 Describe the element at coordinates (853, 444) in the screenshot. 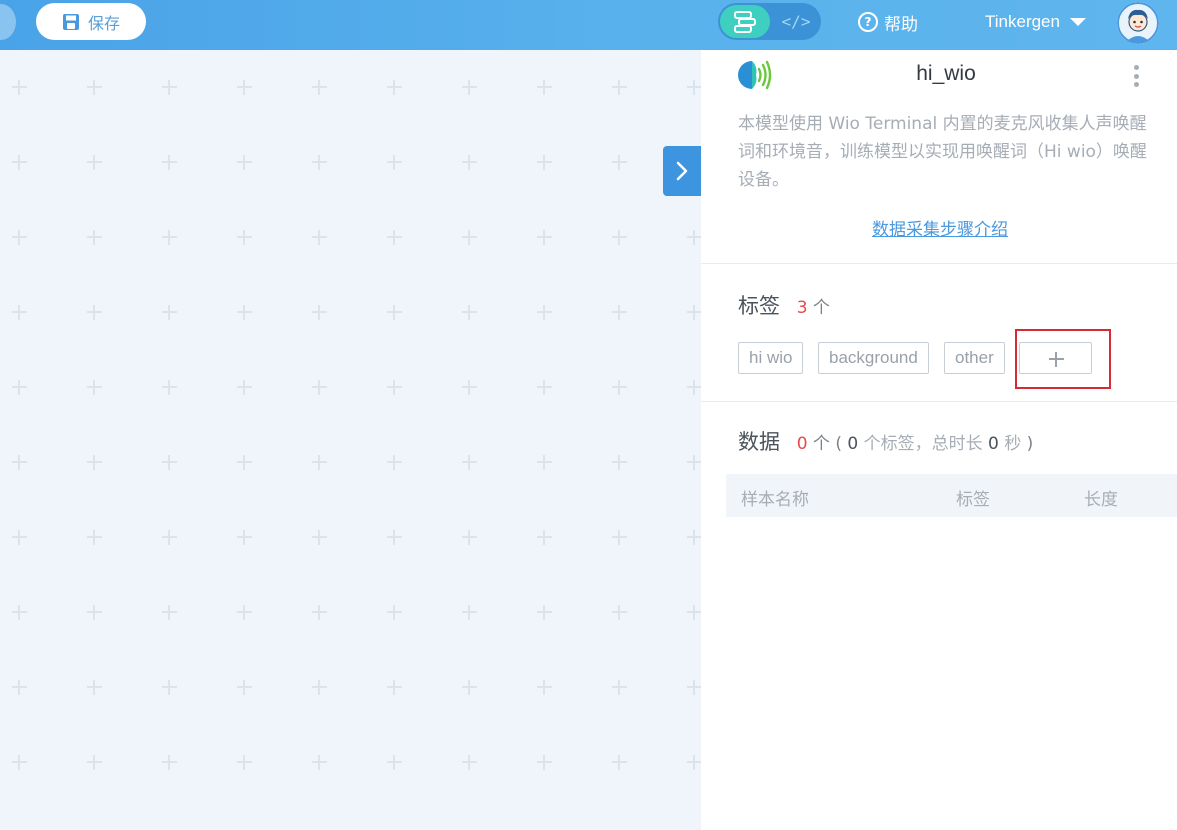

I see `label-count: 0` at that location.